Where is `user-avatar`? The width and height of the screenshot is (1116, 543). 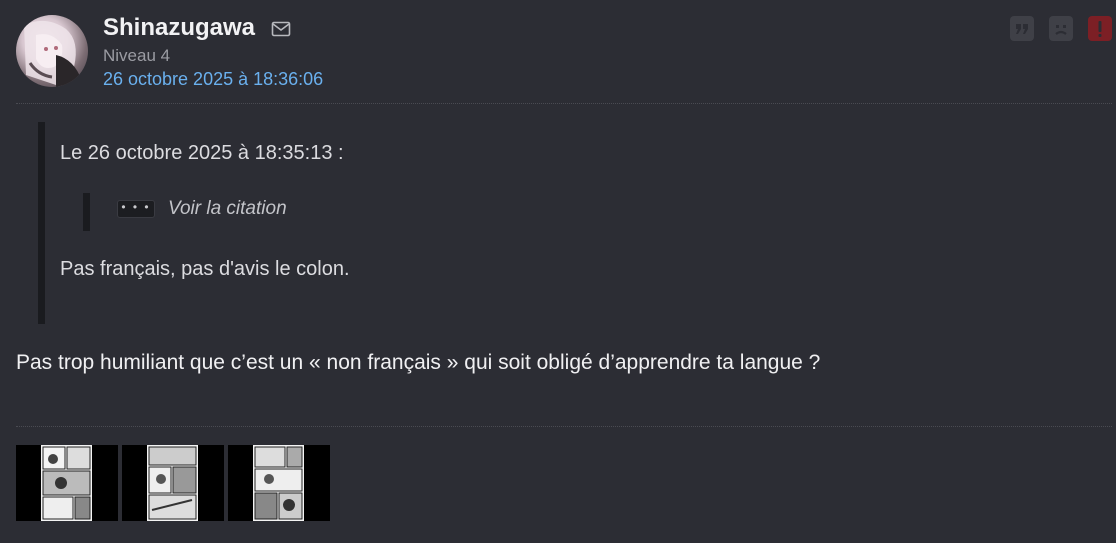
user-avatar is located at coordinates (52, 51).